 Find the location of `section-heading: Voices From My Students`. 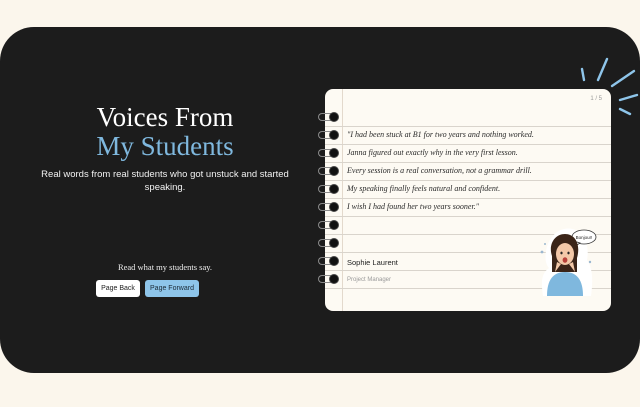

section-heading: Voices From My Students is located at coordinates (165, 132).